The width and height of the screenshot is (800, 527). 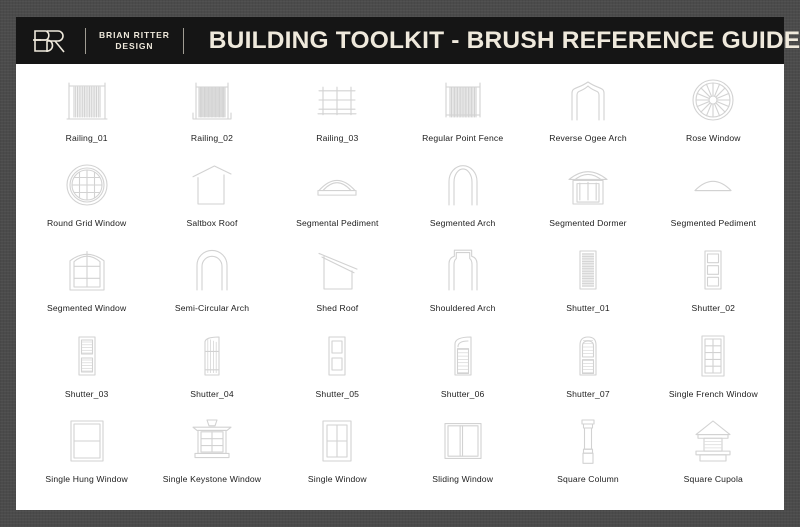 What do you see at coordinates (337, 308) in the screenshot?
I see `brush-item-label: Shed Roof` at bounding box center [337, 308].